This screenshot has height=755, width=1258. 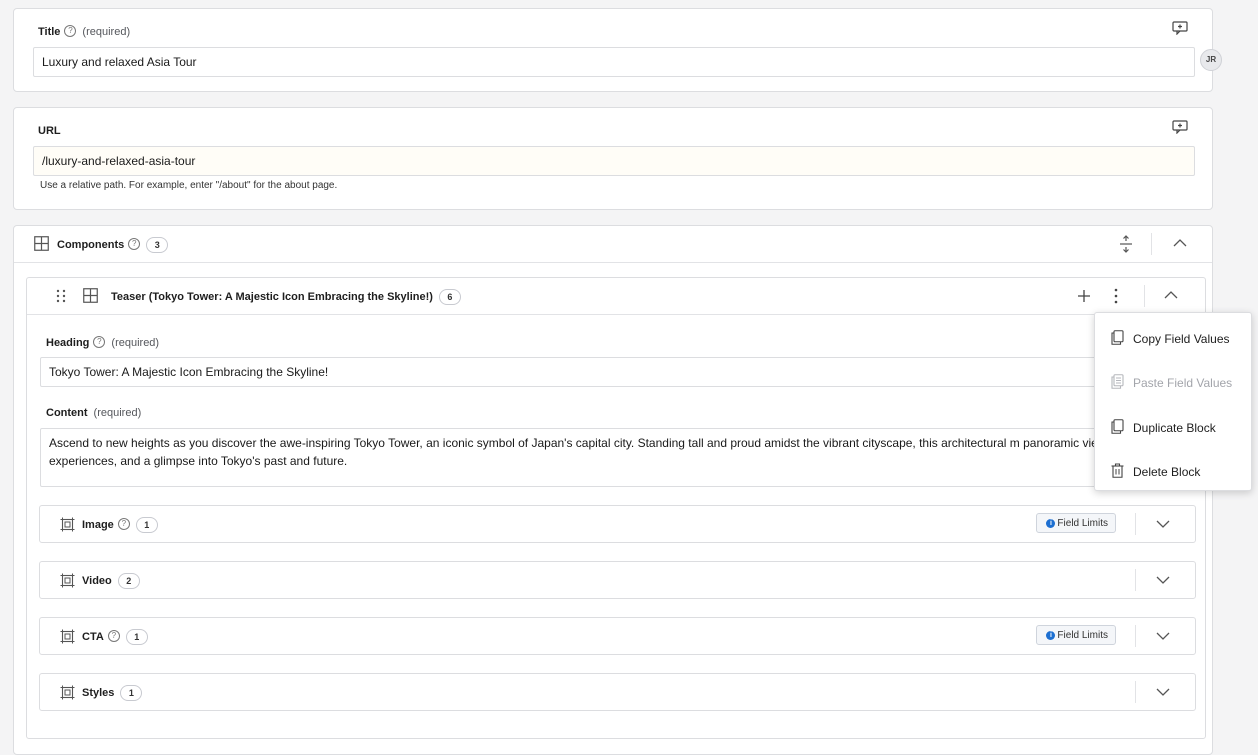 What do you see at coordinates (119, 62) in the screenshot?
I see `title-value: Luxury and relaxed Asia Tour` at bounding box center [119, 62].